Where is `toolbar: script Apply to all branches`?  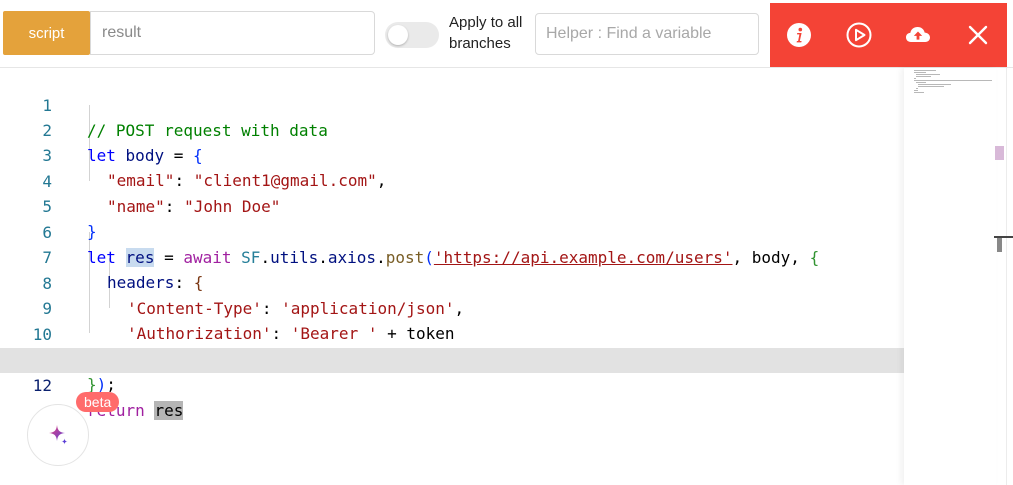
toolbar: script Apply to all branches is located at coordinates (506, 34).